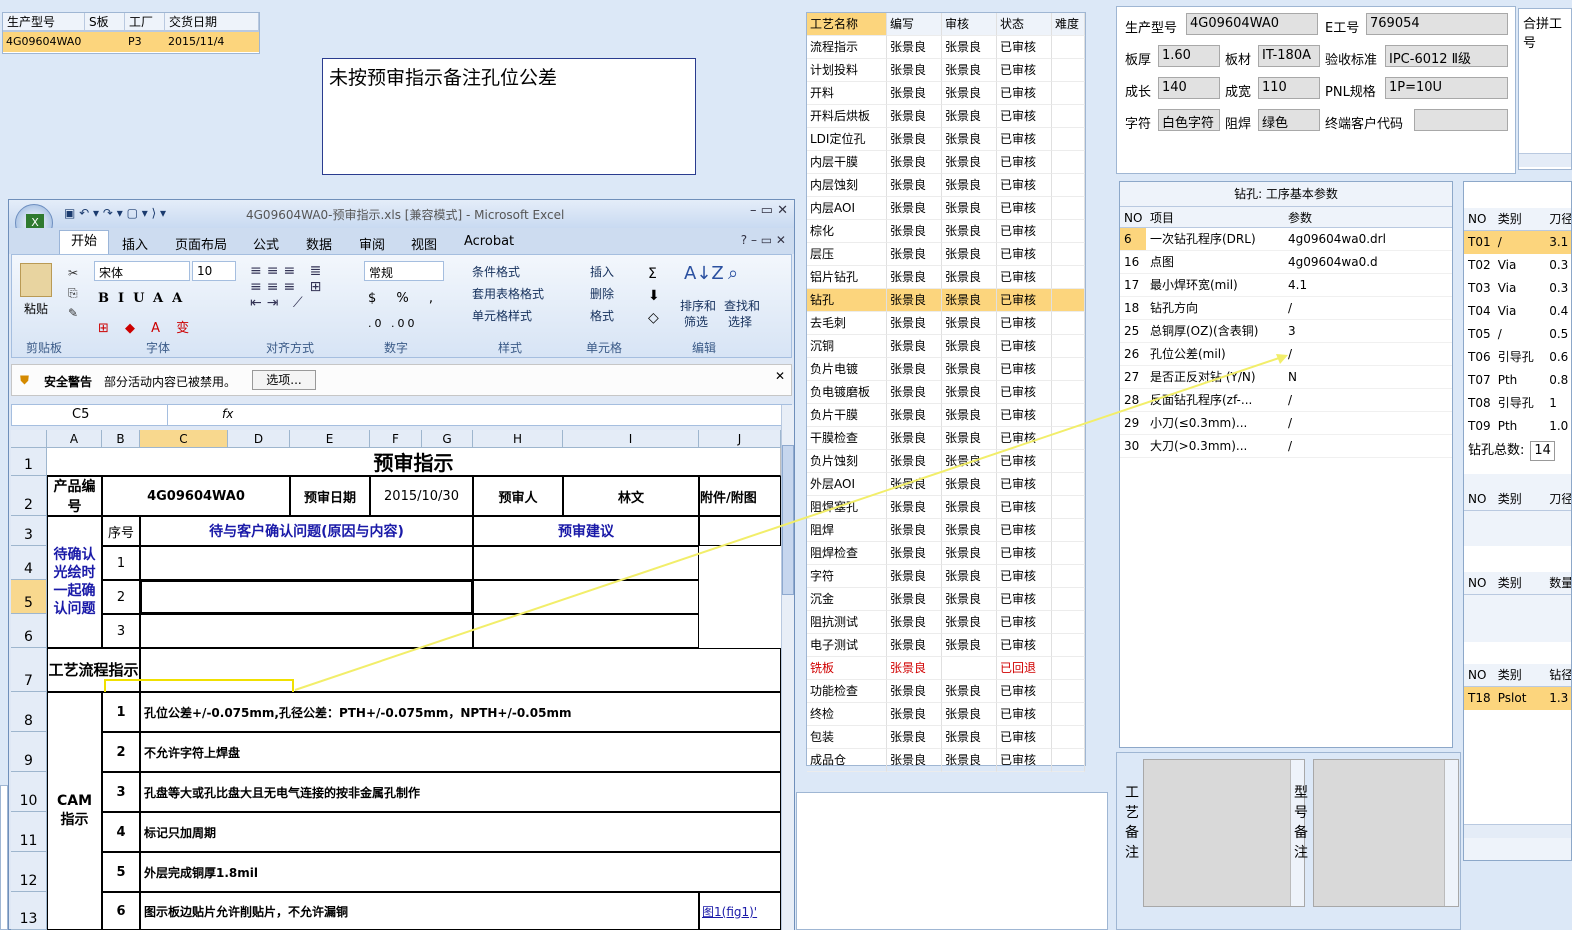 This screenshot has height=930, width=1572. Describe the element at coordinates (502, 315) in the screenshot. I see `cell-style-button: 单元格样式` at that location.